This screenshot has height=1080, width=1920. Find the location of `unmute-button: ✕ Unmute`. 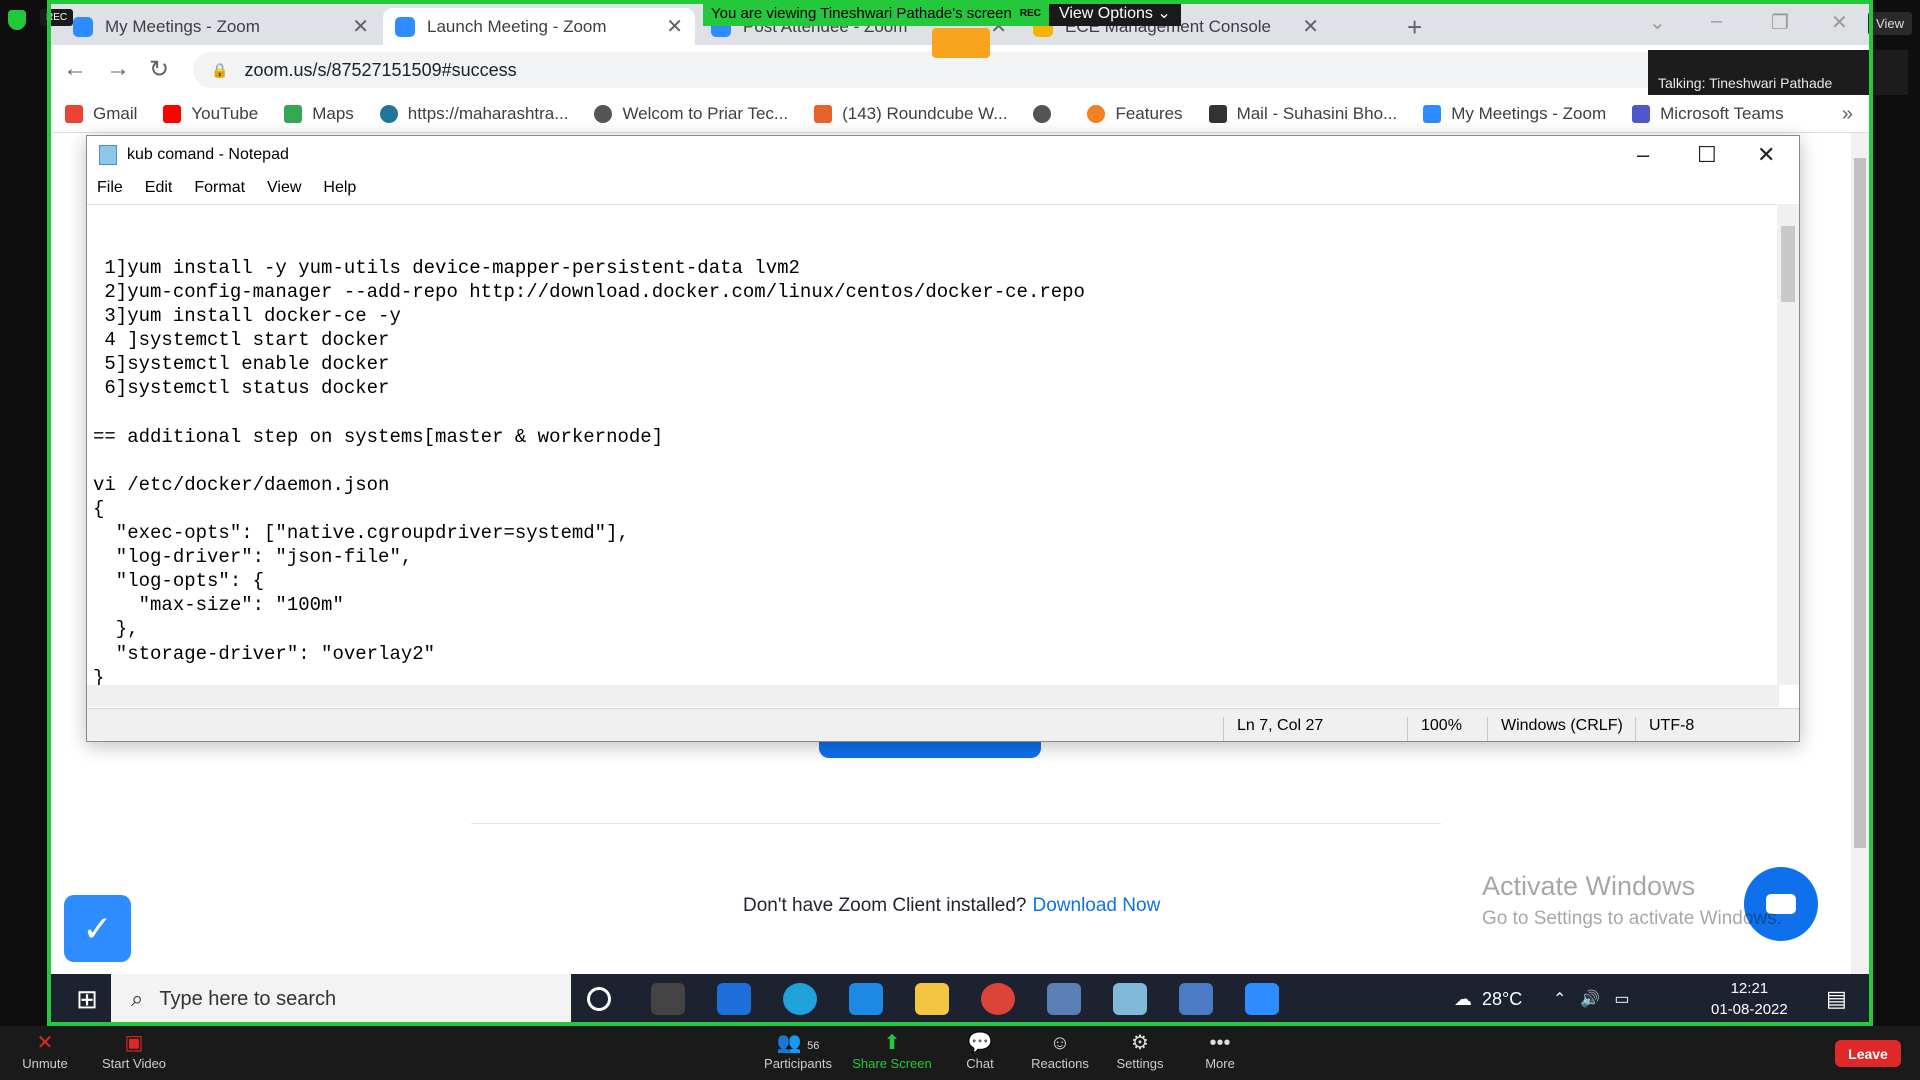

unmute-button: ✕ Unmute is located at coordinates (45, 1050).